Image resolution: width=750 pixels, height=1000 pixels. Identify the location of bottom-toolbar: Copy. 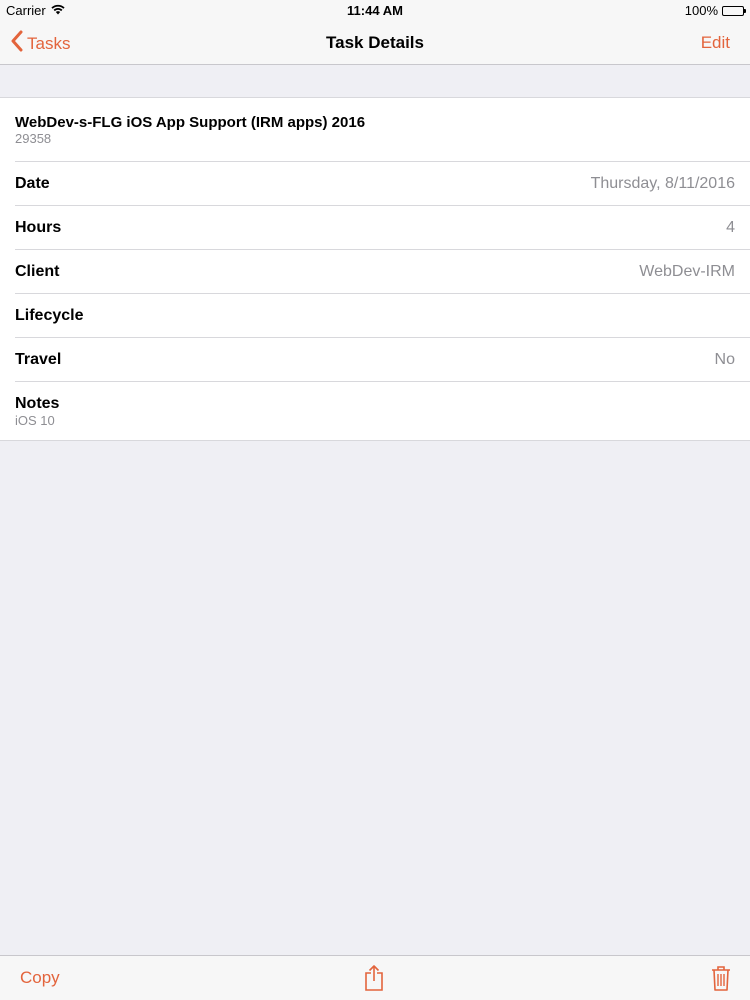
(375, 977).